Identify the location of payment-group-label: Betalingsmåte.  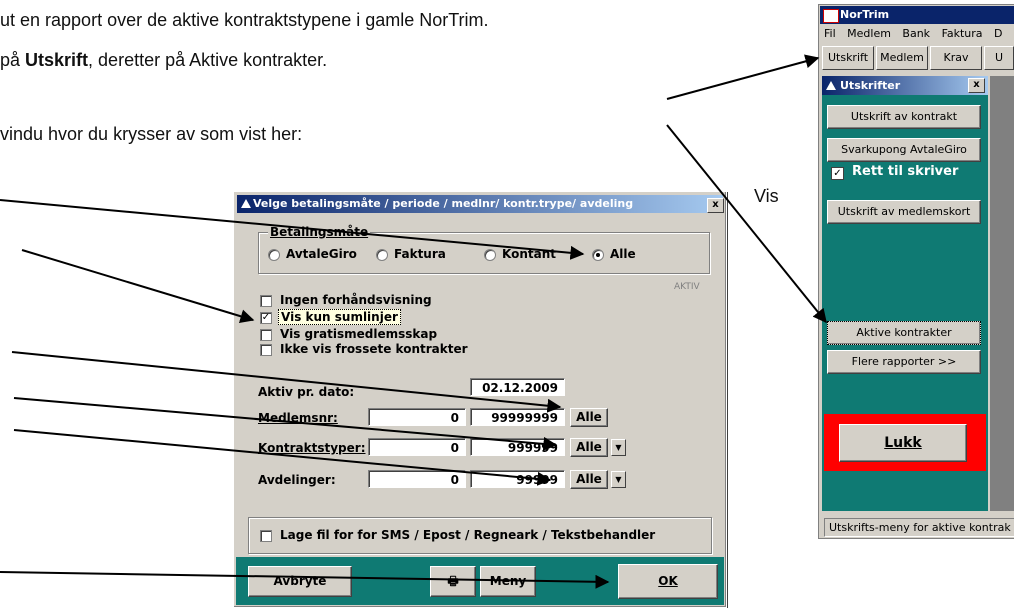
(319, 232).